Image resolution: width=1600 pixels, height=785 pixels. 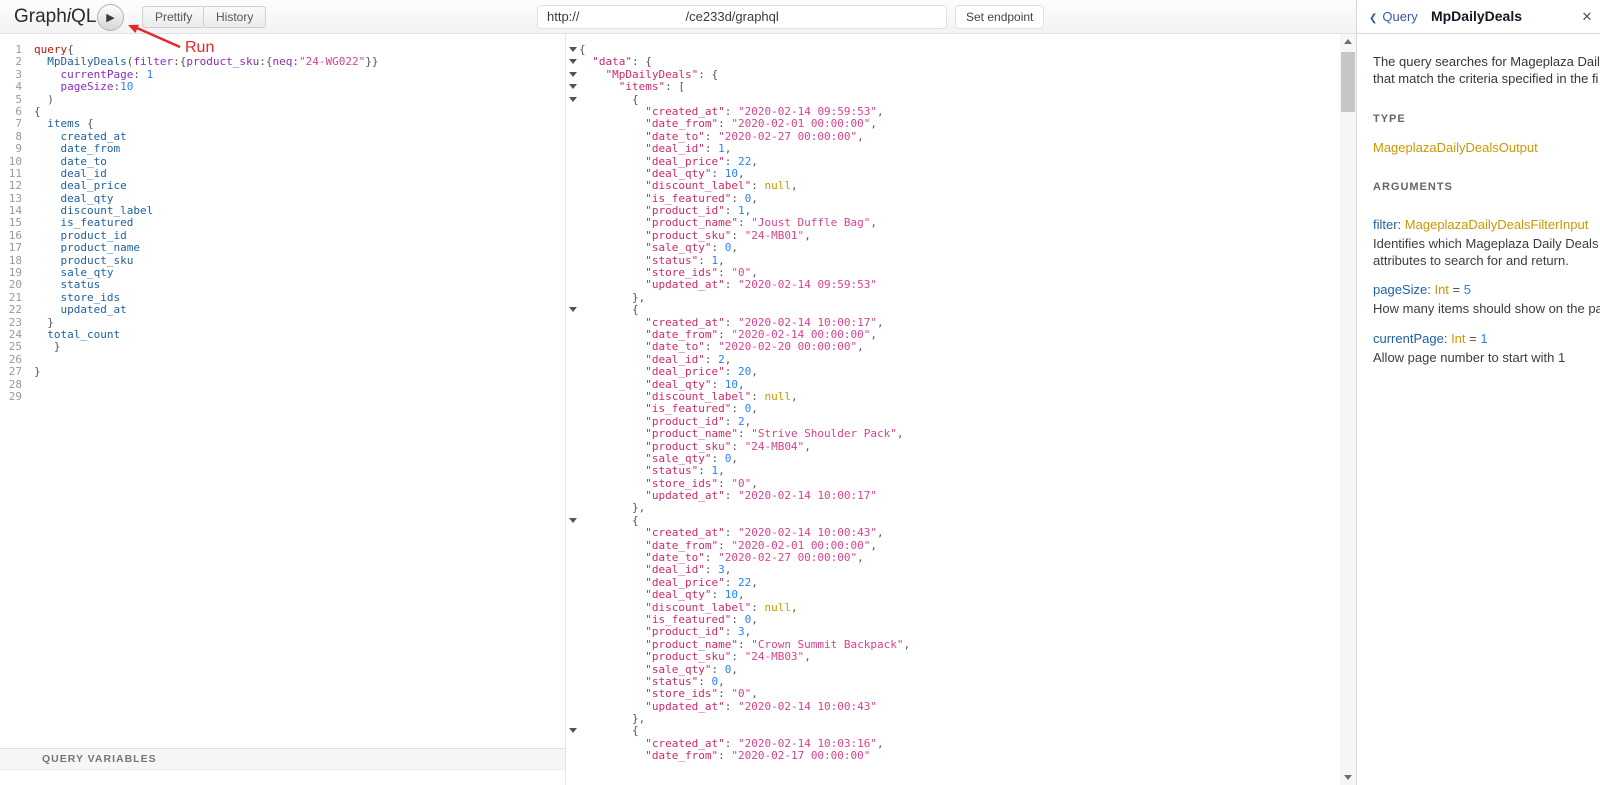 What do you see at coordinates (774, 446) in the screenshot?
I see `code-token: "24-MB04"` at bounding box center [774, 446].